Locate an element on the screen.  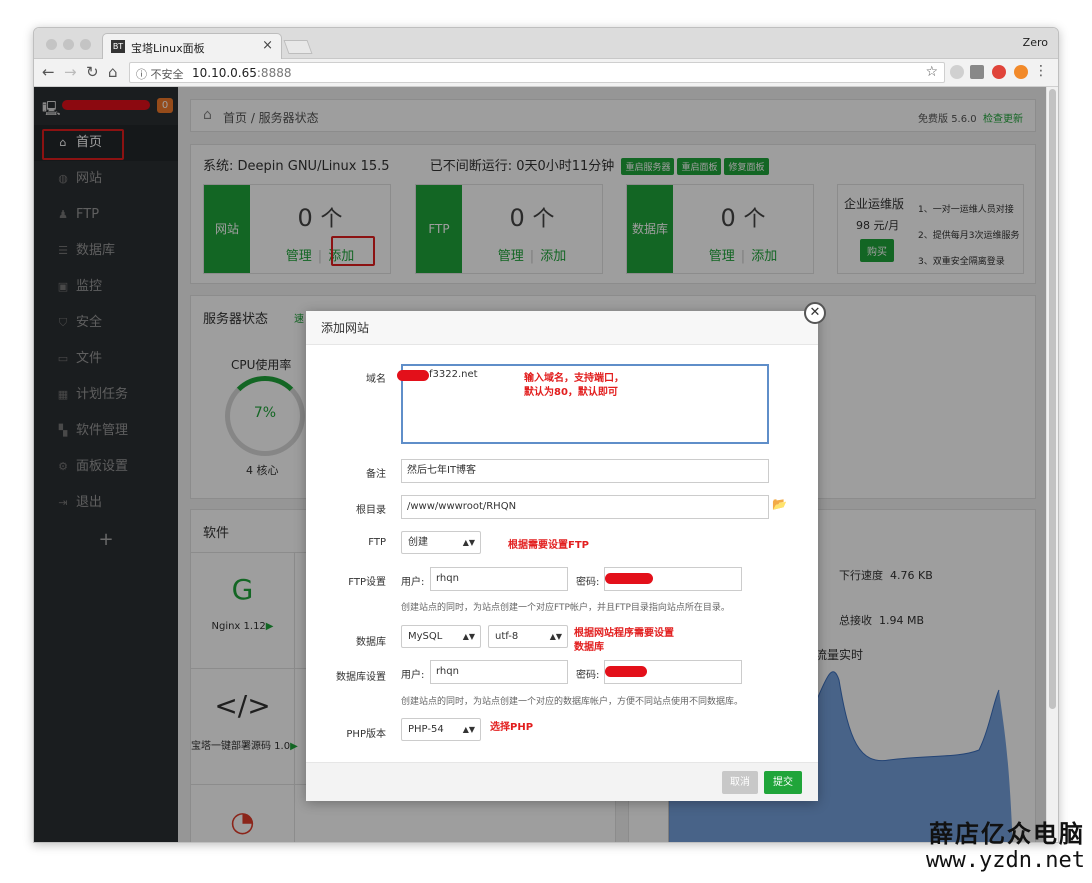
charset-select: utf-8 ▲▼ is located at coordinates (528, 636).